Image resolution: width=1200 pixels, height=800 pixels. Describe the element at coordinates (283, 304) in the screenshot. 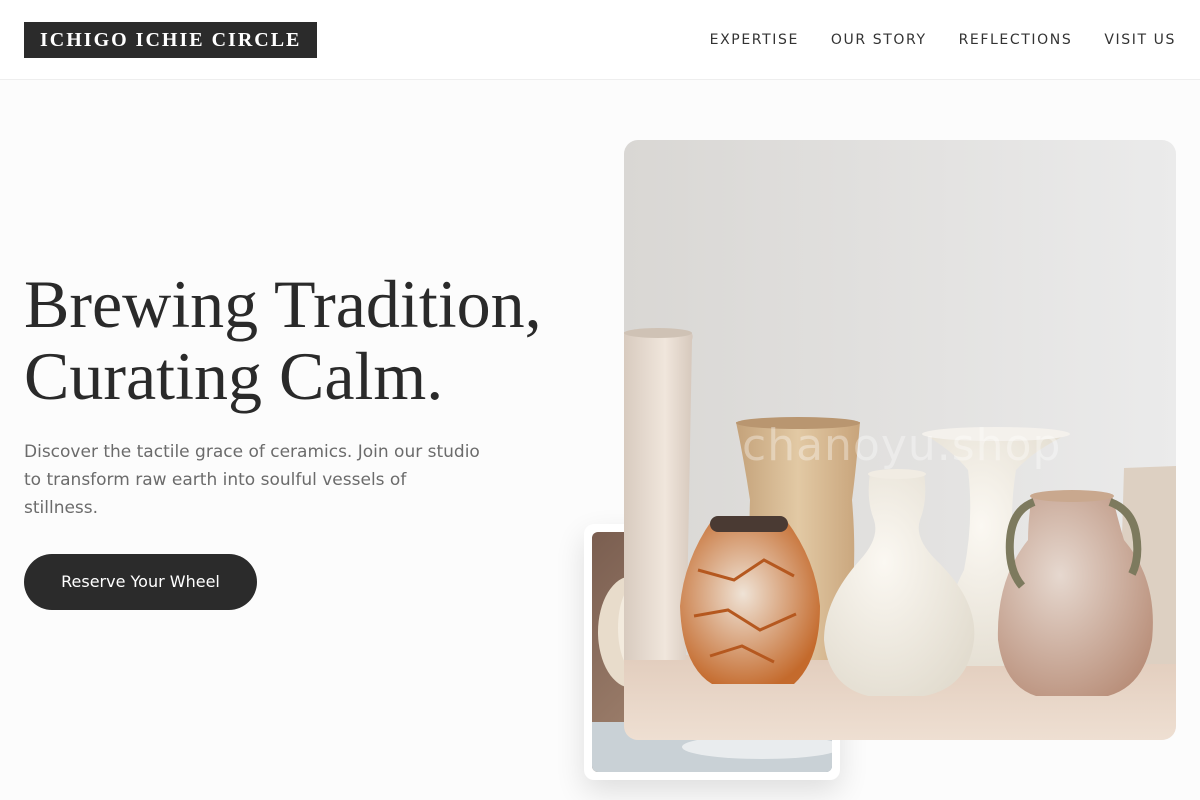

I see `hero-title-line-1: Brewing Tradition,` at that location.